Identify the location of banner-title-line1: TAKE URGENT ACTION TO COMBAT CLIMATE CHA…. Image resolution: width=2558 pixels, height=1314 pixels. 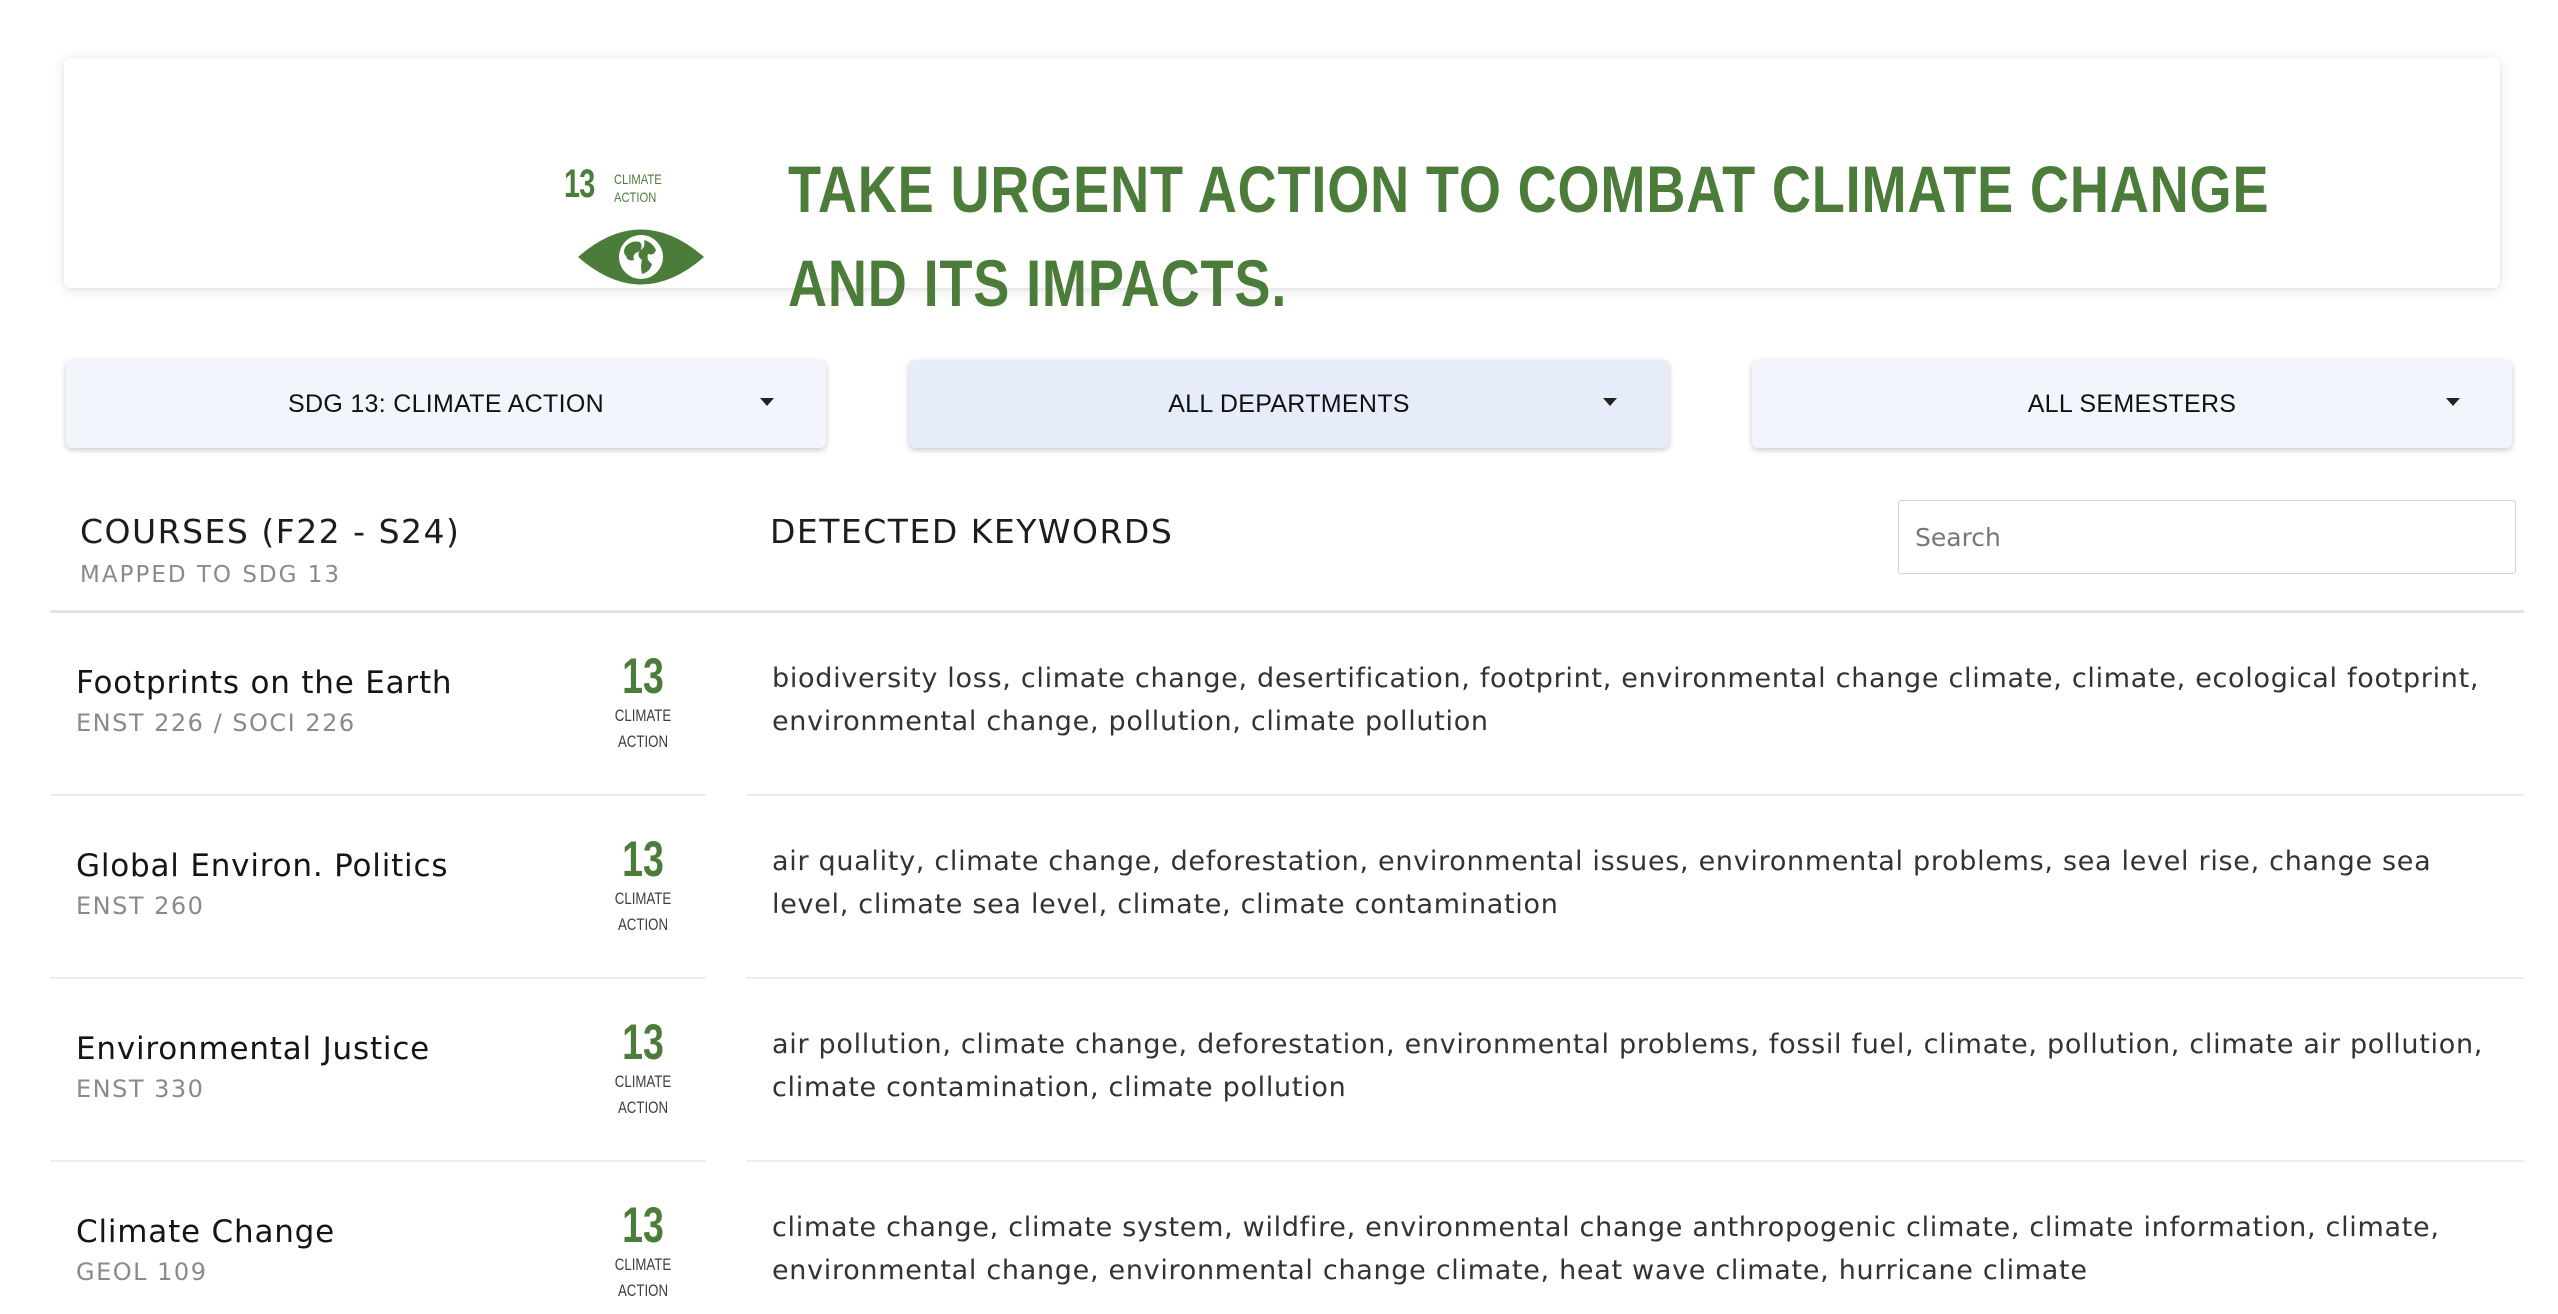
(1529, 189).